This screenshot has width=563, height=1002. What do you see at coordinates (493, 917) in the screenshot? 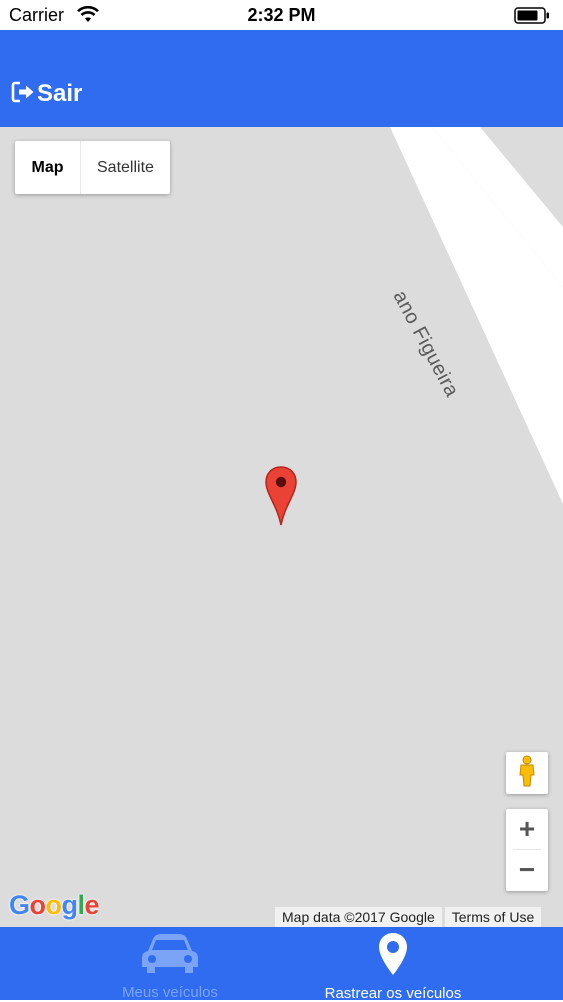
I see `terms-of-use-link: Terms of Use` at bounding box center [493, 917].